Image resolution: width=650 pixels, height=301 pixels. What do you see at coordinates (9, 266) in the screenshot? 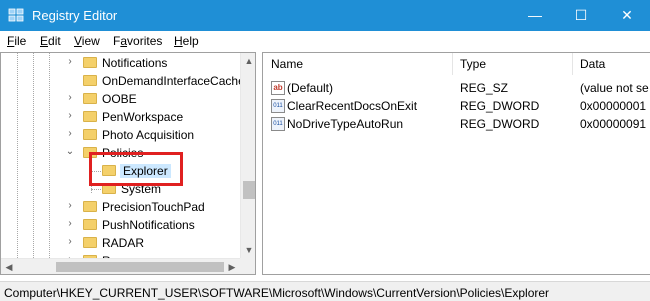
I see `scroll-left-icon: ◀` at bounding box center [9, 266].